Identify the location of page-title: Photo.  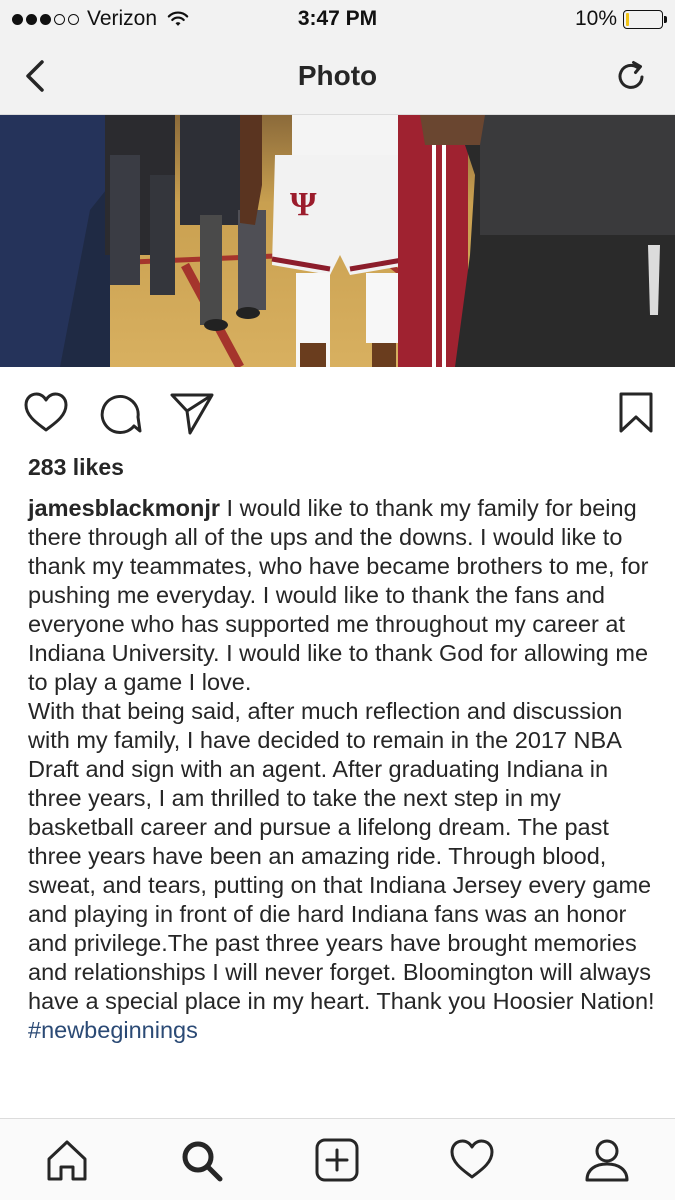
(337, 75).